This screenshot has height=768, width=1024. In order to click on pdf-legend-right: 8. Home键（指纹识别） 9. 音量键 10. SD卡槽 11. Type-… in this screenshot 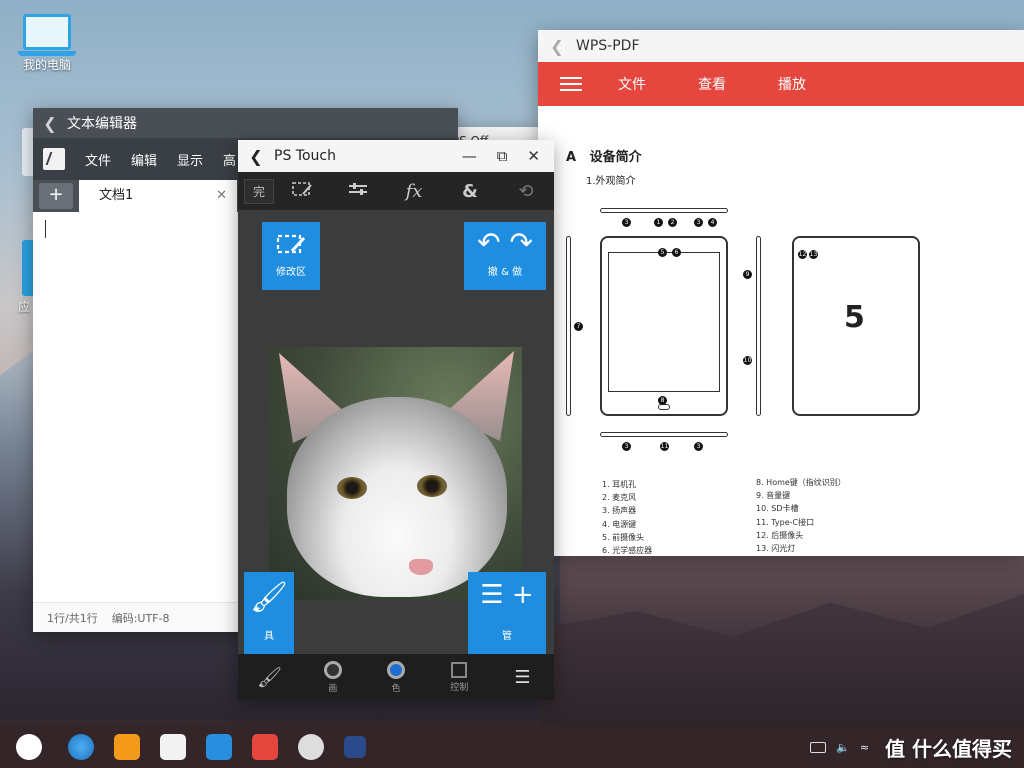, I will do `click(801, 516)`.